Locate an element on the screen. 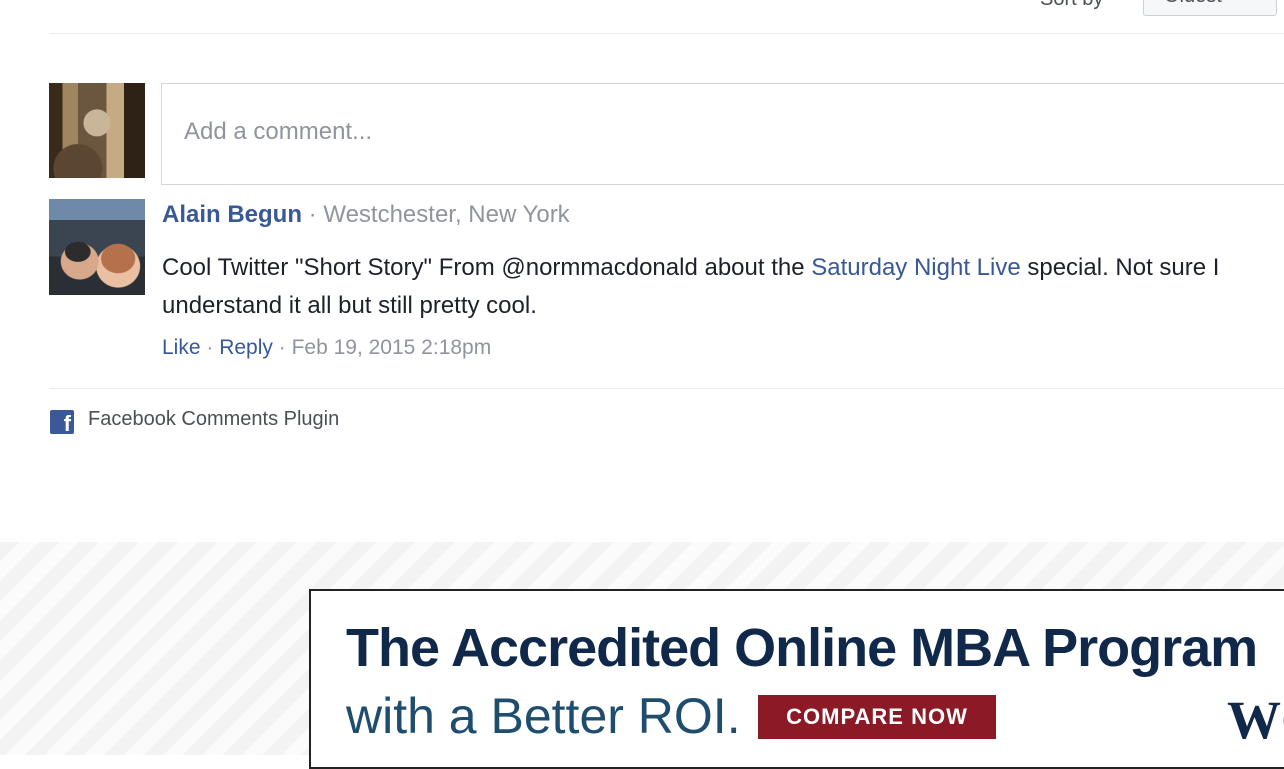  comments-header: Sort by Oldest is located at coordinates (642, 17).